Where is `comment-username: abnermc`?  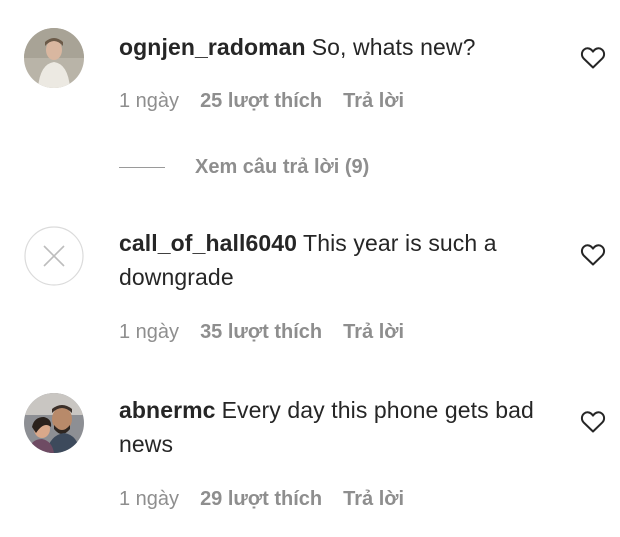 comment-username: abnermc is located at coordinates (167, 410).